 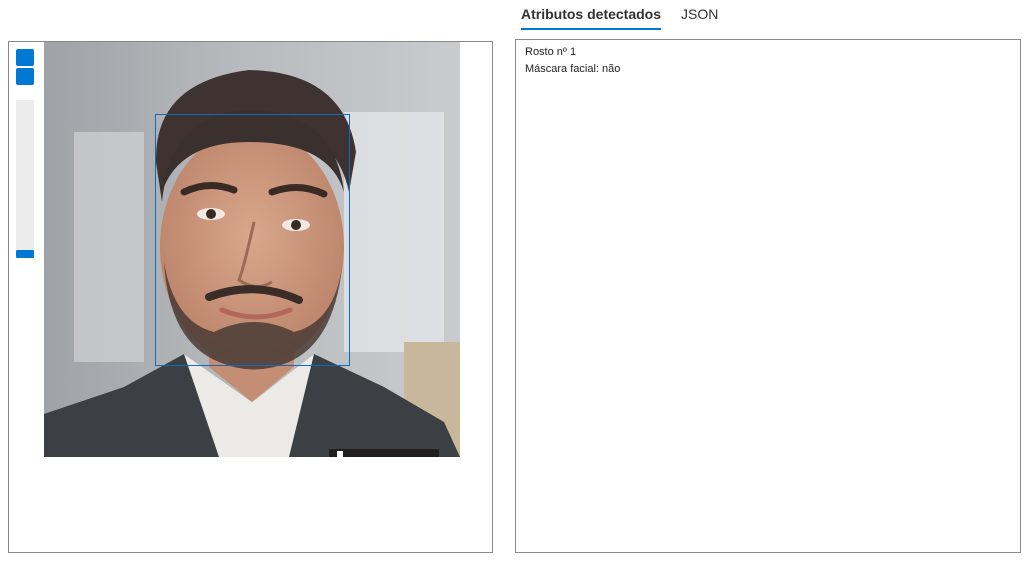 I want to click on face-number-label: Rosto nº 1, so click(x=551, y=52).